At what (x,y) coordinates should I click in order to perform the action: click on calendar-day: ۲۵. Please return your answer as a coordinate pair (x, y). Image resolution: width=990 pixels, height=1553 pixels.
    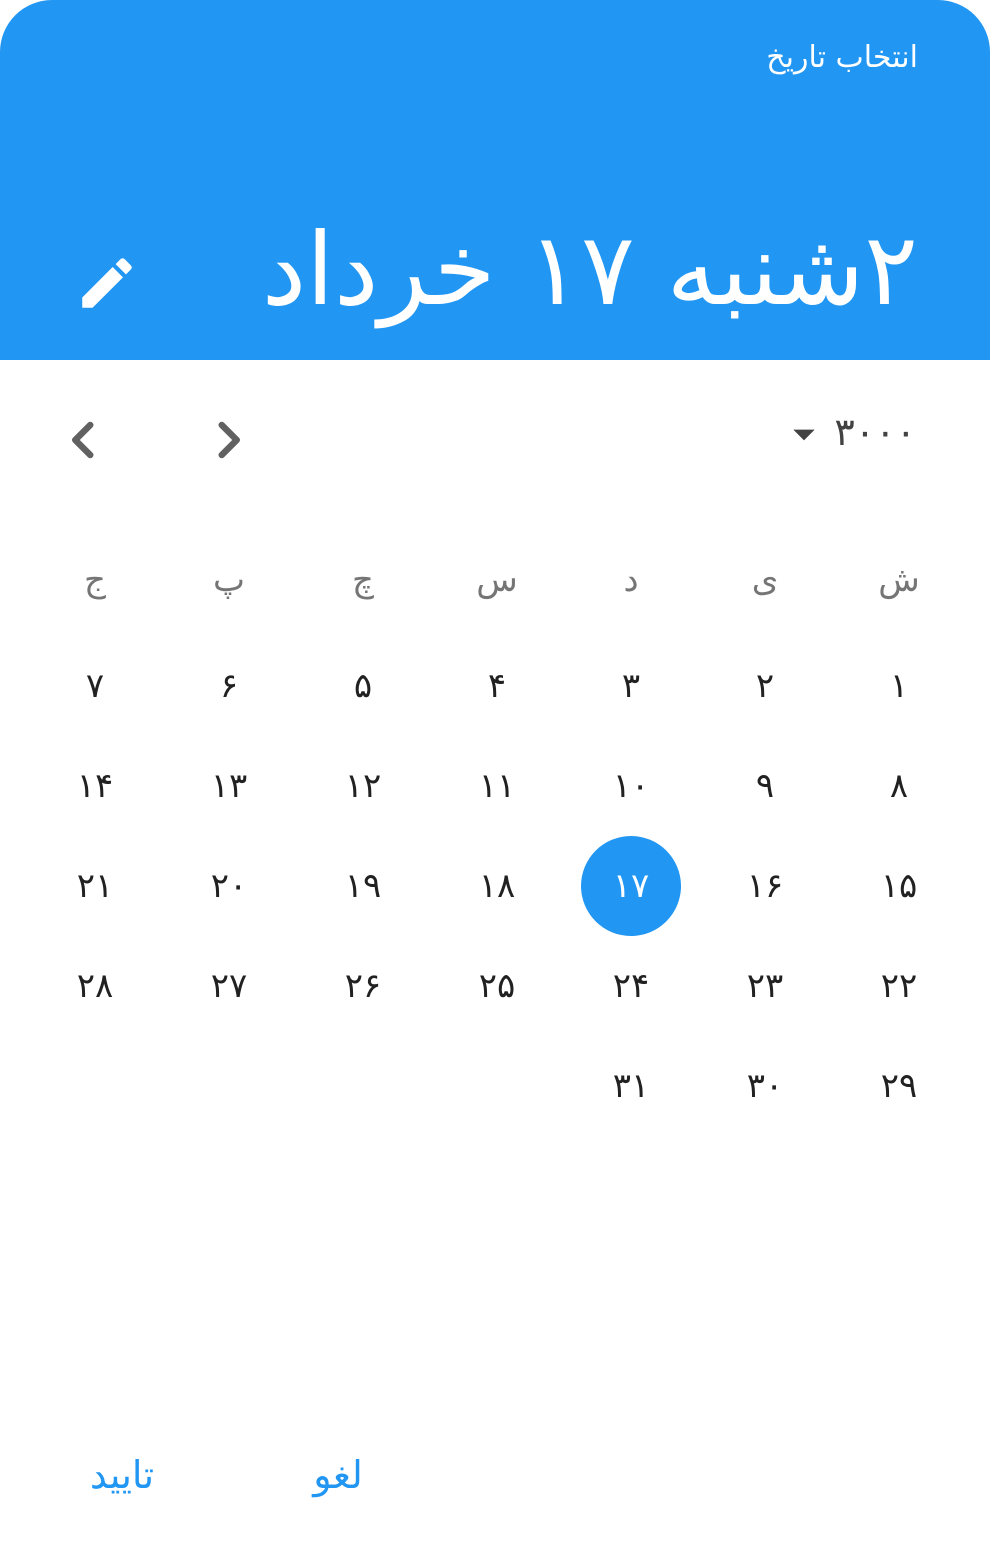
    Looking at the image, I should click on (497, 986).